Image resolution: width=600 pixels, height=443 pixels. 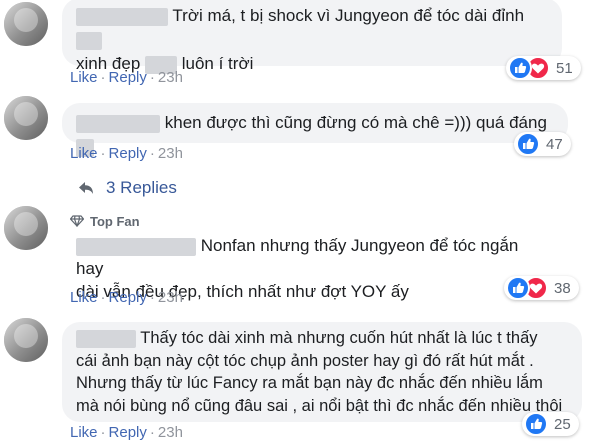 I want to click on reaction-count: 47, so click(x=554, y=144).